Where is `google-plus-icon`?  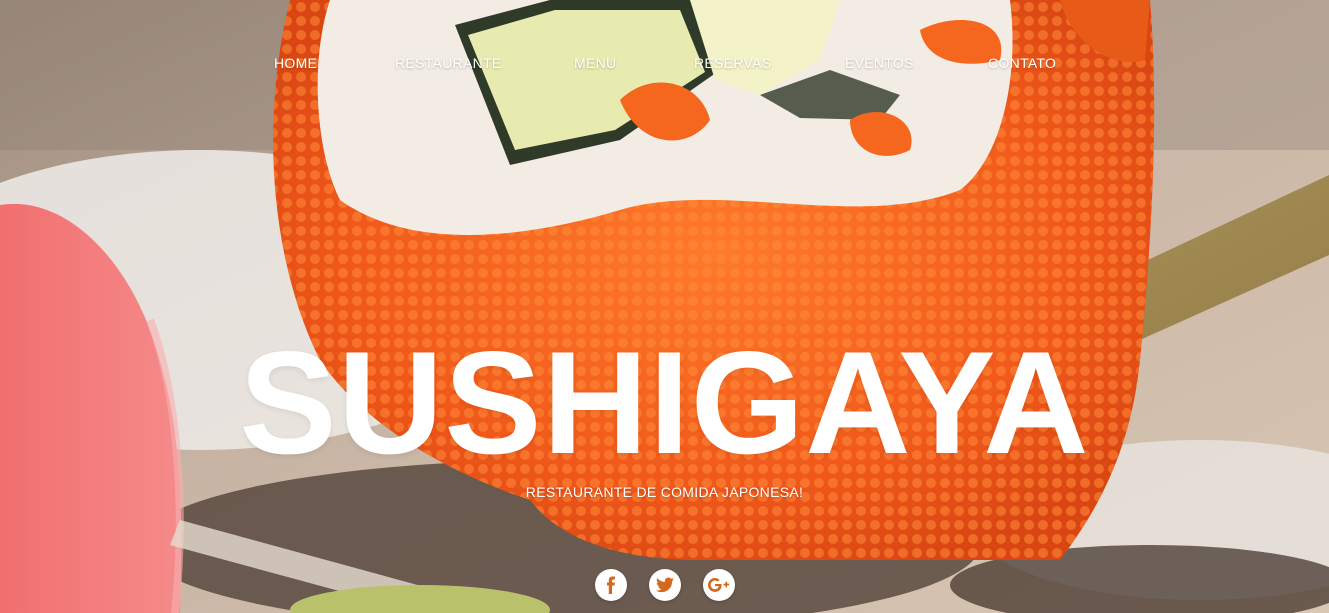
google-plus-icon is located at coordinates (719, 585).